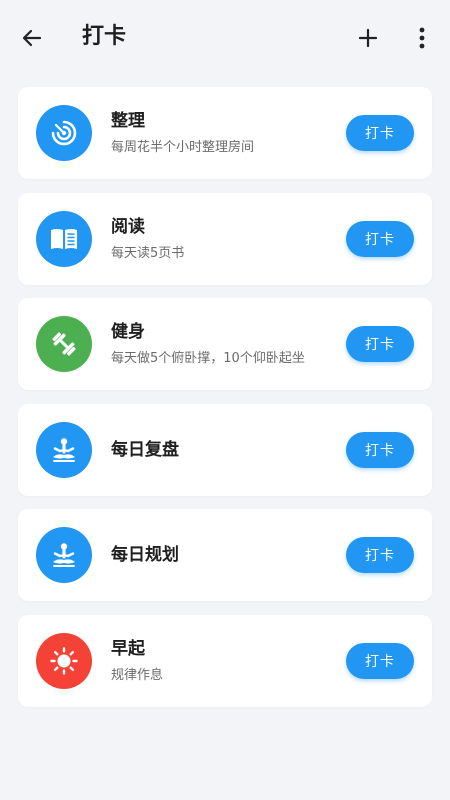 This screenshot has width=450, height=800. Describe the element at coordinates (145, 555) in the screenshot. I see `habit-name: 每日规划` at that location.